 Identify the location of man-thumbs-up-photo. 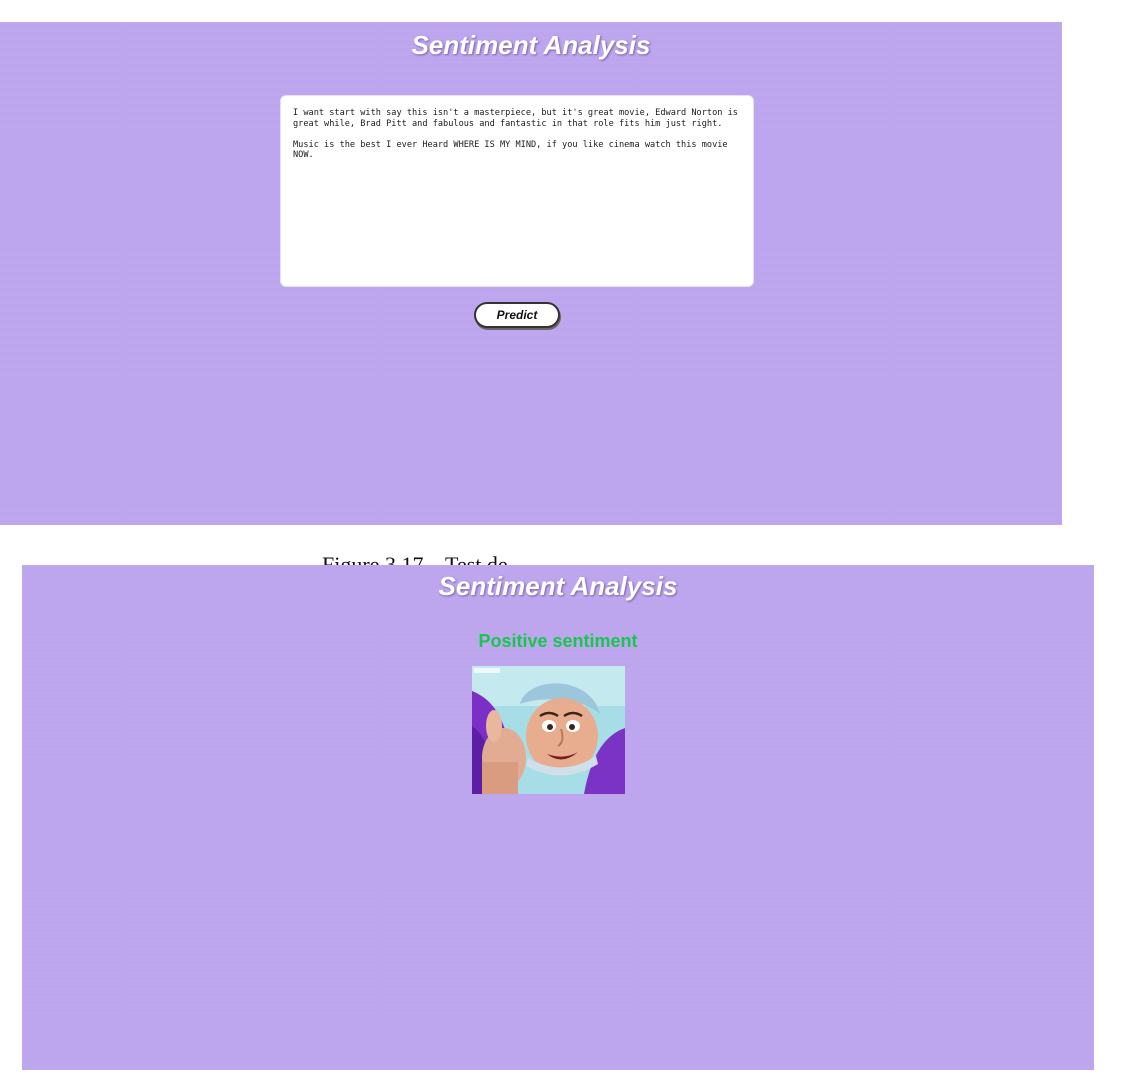
(548, 730).